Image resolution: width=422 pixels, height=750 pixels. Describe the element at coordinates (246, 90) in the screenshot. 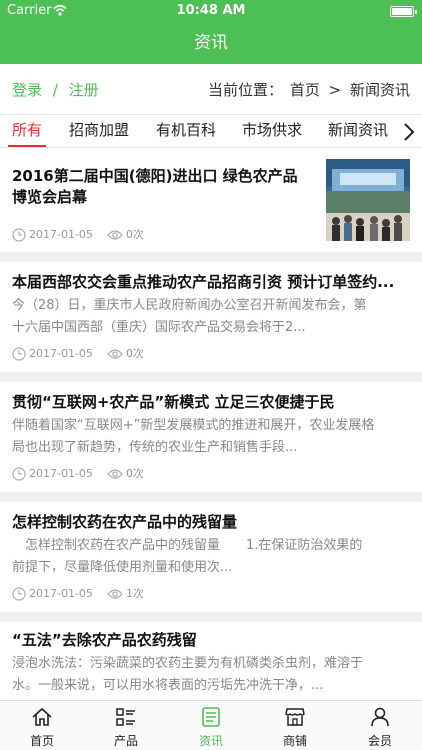

I see `position-label: 当前位置：` at that location.